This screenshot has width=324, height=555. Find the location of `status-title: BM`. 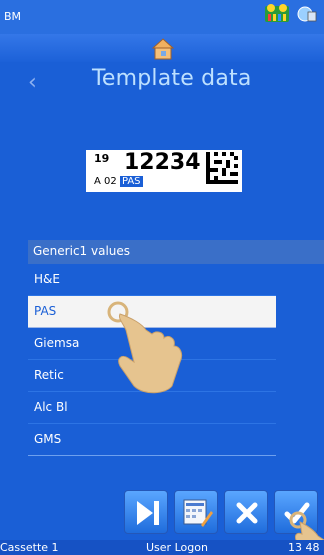

status-title: BM is located at coordinates (13, 16).